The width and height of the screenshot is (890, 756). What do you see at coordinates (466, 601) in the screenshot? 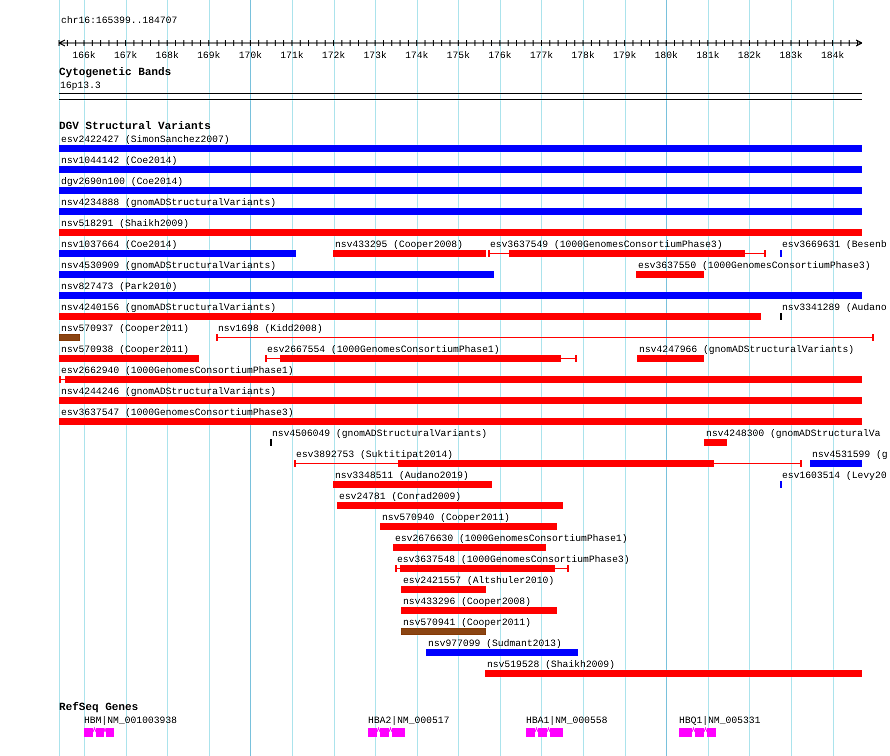
I see `variant-label: nsv433296 (Cooper2008)` at bounding box center [466, 601].